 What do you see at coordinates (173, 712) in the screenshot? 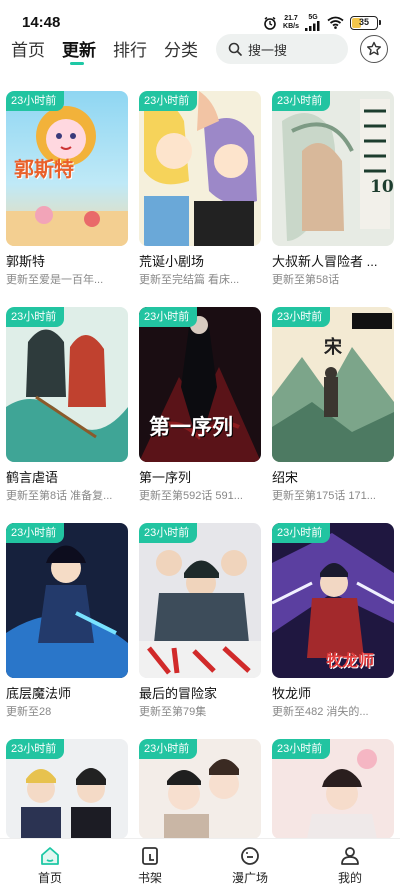
I see `comic-latest-chapter: 更新至第79集` at bounding box center [173, 712].